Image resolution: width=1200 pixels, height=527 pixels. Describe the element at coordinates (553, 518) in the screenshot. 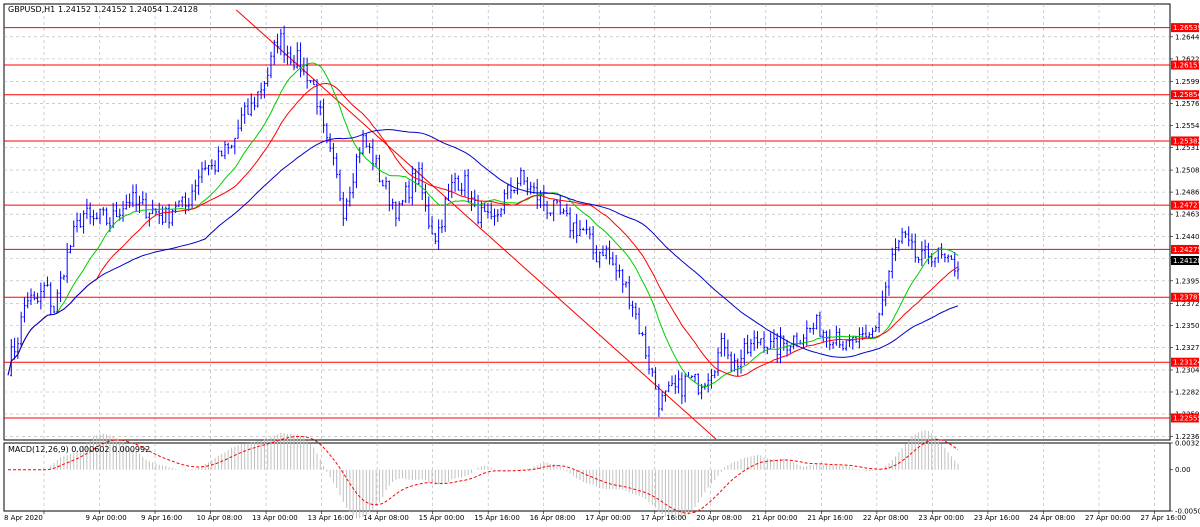

I see `x-tick-label: 16 Apr 08:00` at that location.